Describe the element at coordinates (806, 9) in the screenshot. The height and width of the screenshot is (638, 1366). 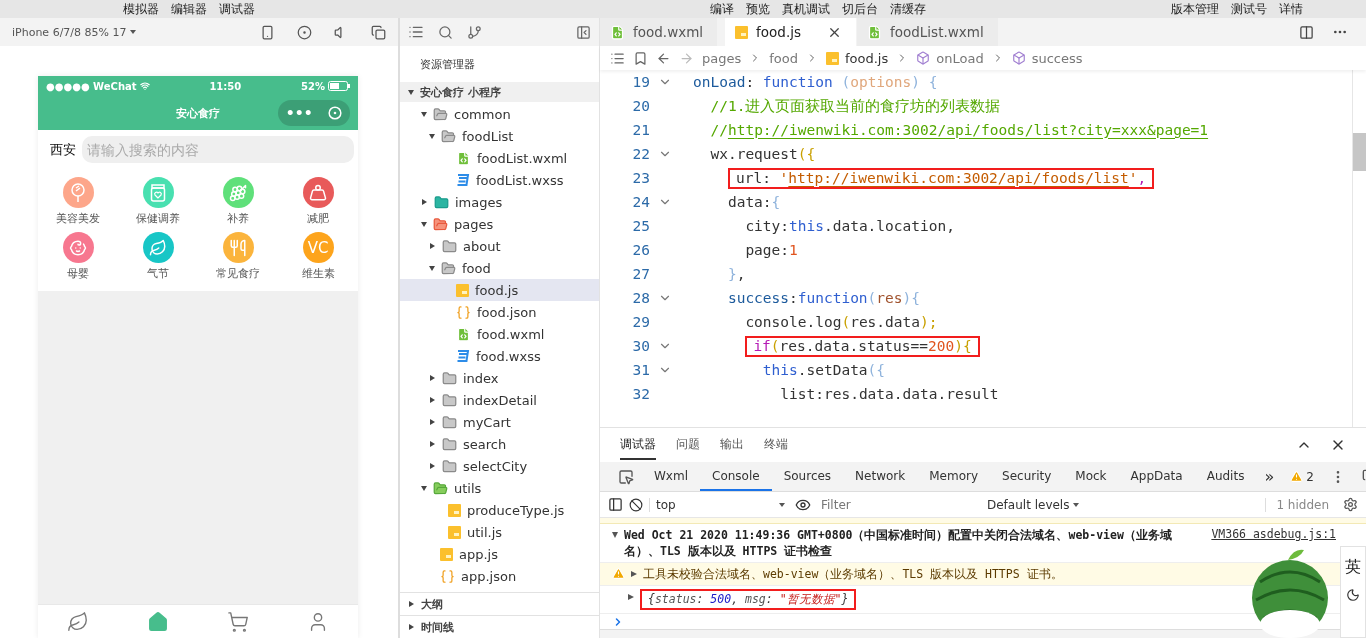
I see `toolbar-item: 真机调试` at that location.